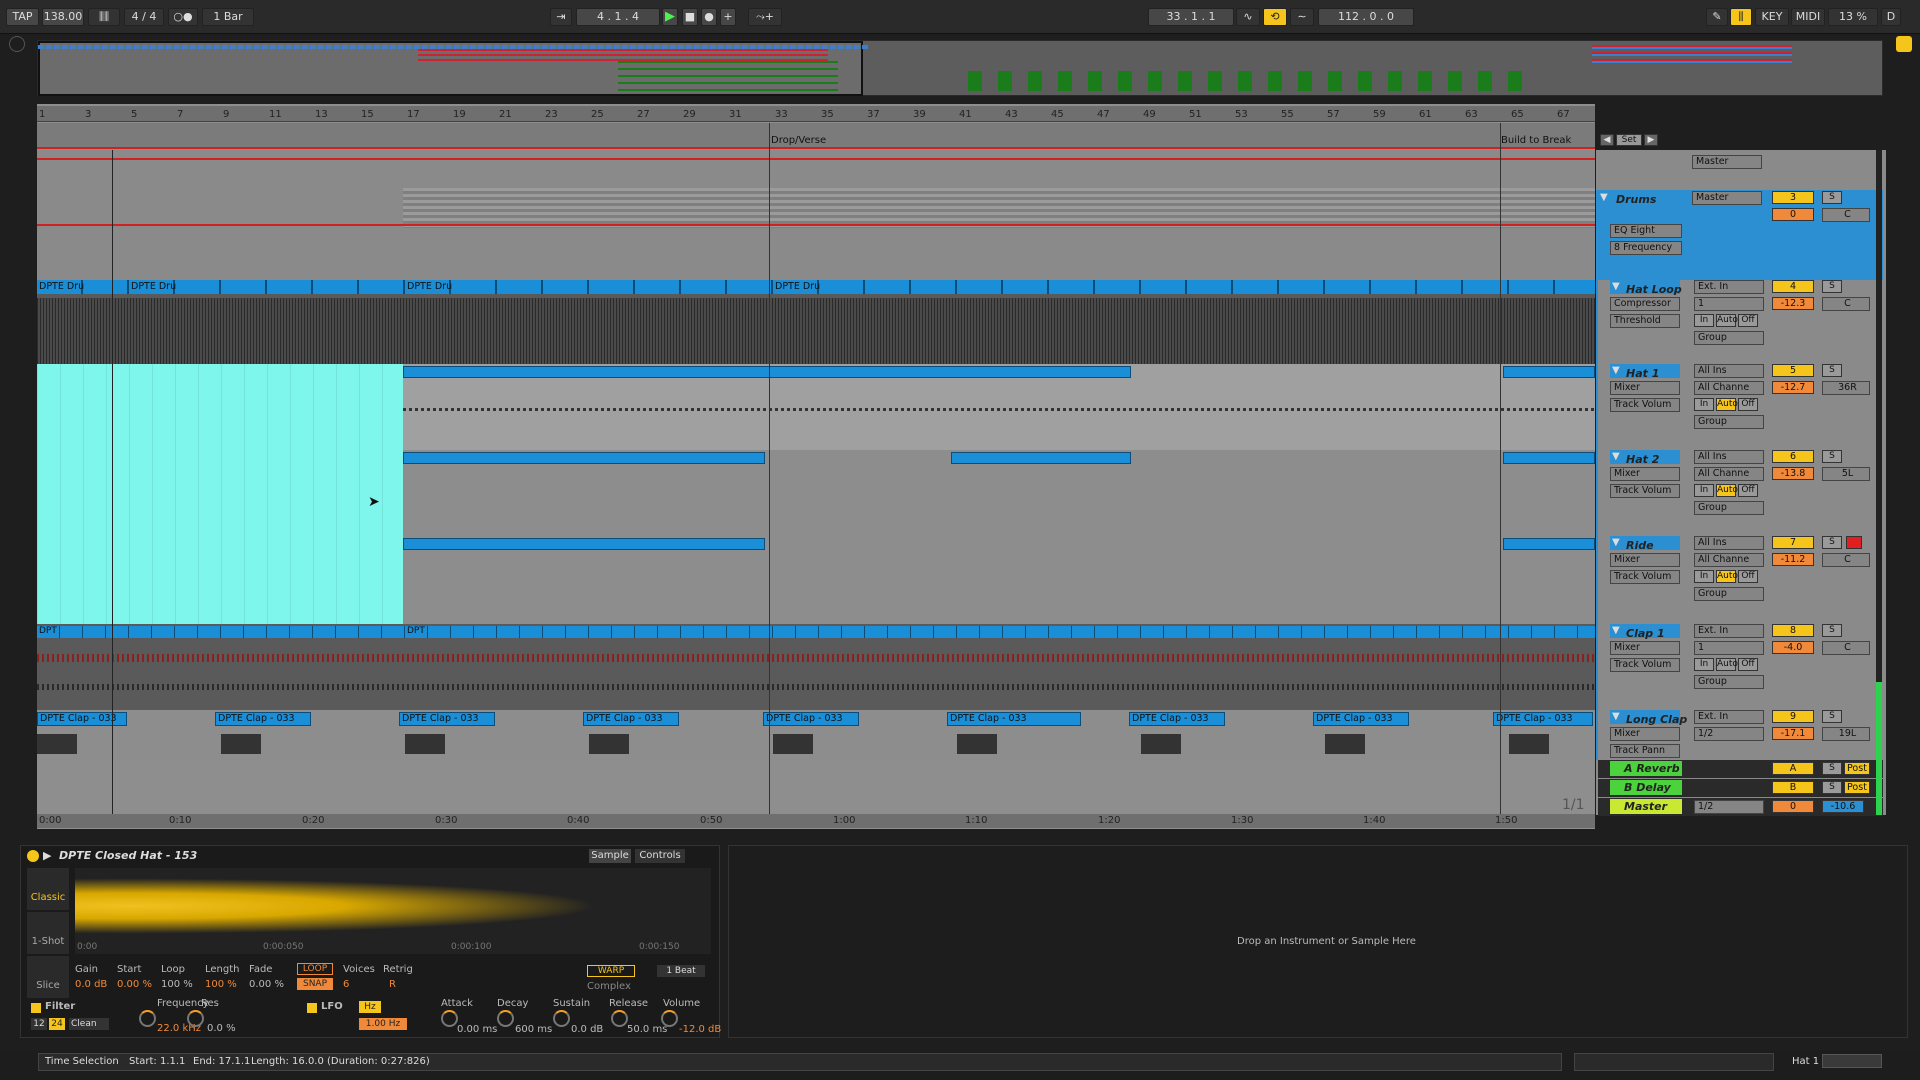 Image resolution: width=1920 pixels, height=1080 pixels. Describe the element at coordinates (147, 1018) in the screenshot. I see `frequency-knob` at that location.